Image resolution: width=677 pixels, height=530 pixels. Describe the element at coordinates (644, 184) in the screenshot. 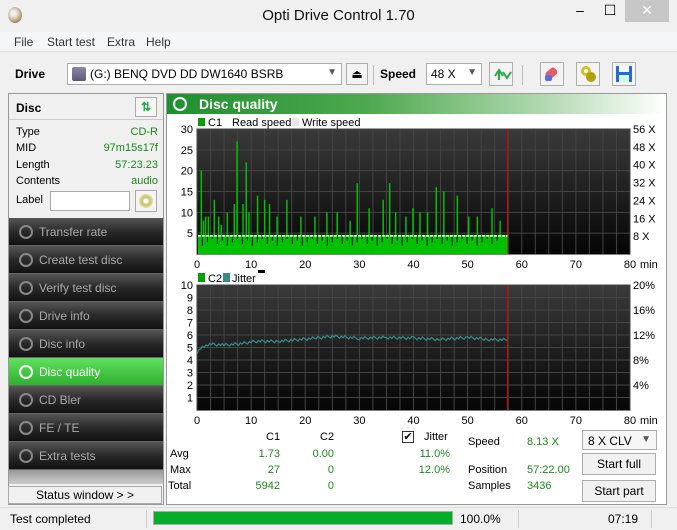

I see `y2-tick-label: 32 X` at that location.